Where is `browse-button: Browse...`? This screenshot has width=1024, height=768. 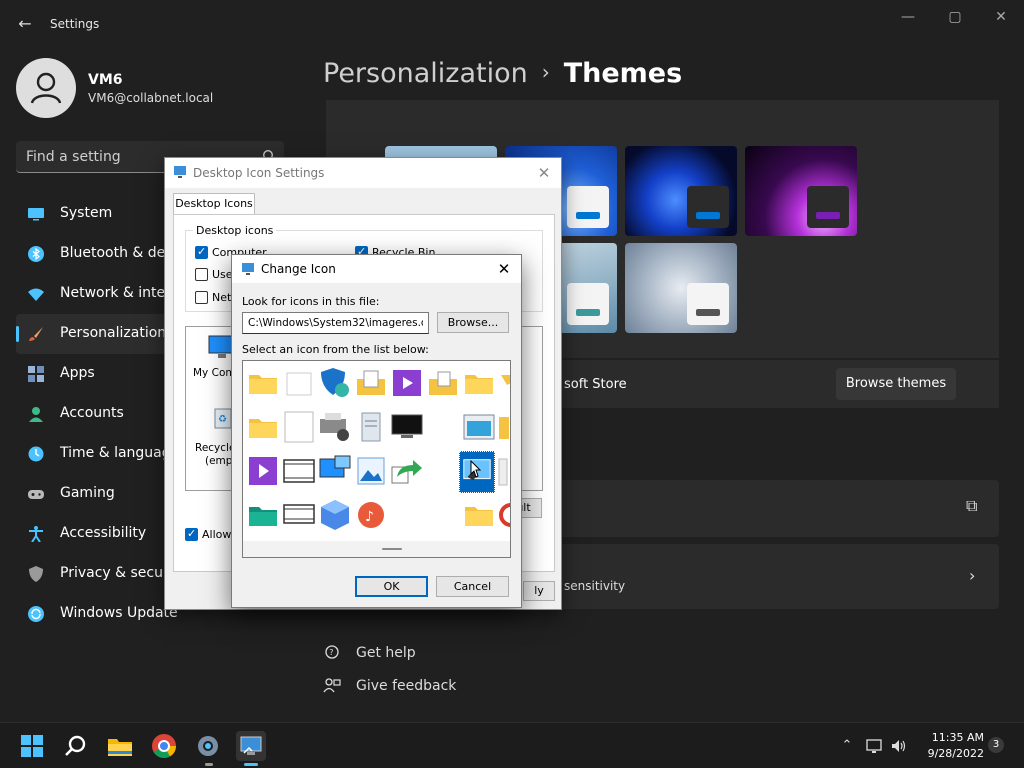 browse-button: Browse... is located at coordinates (473, 322).